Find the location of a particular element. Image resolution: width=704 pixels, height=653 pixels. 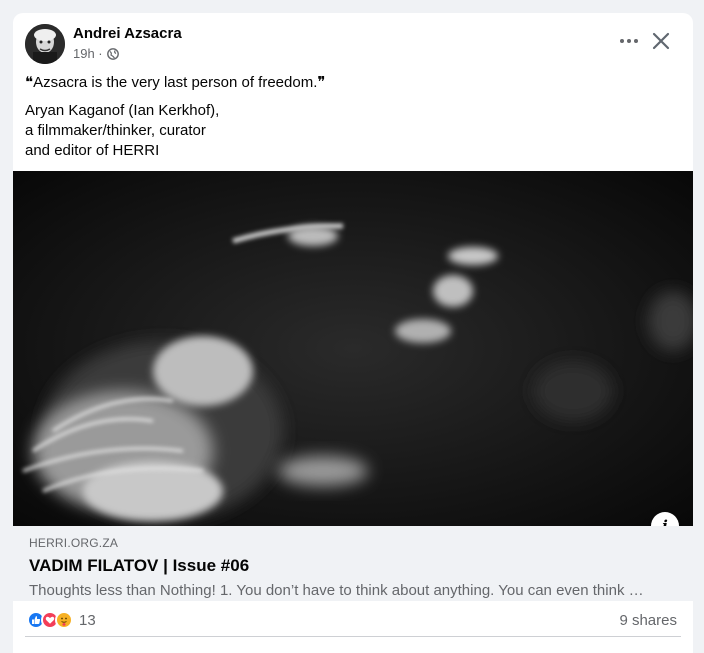

link-title: VADIM FILATOV | Issue #06 is located at coordinates (353, 566).